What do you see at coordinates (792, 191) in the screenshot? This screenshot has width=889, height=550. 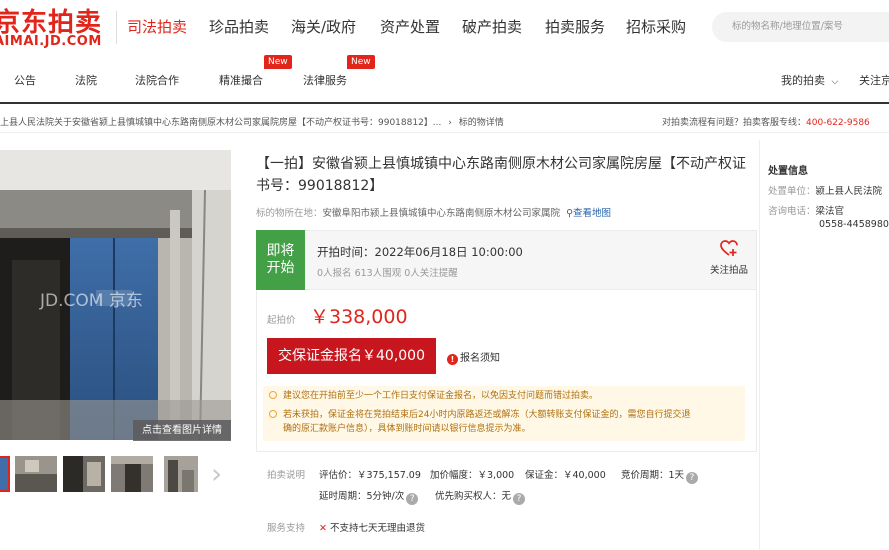 I see `disposal-unit-label: 处置单位：` at bounding box center [792, 191].